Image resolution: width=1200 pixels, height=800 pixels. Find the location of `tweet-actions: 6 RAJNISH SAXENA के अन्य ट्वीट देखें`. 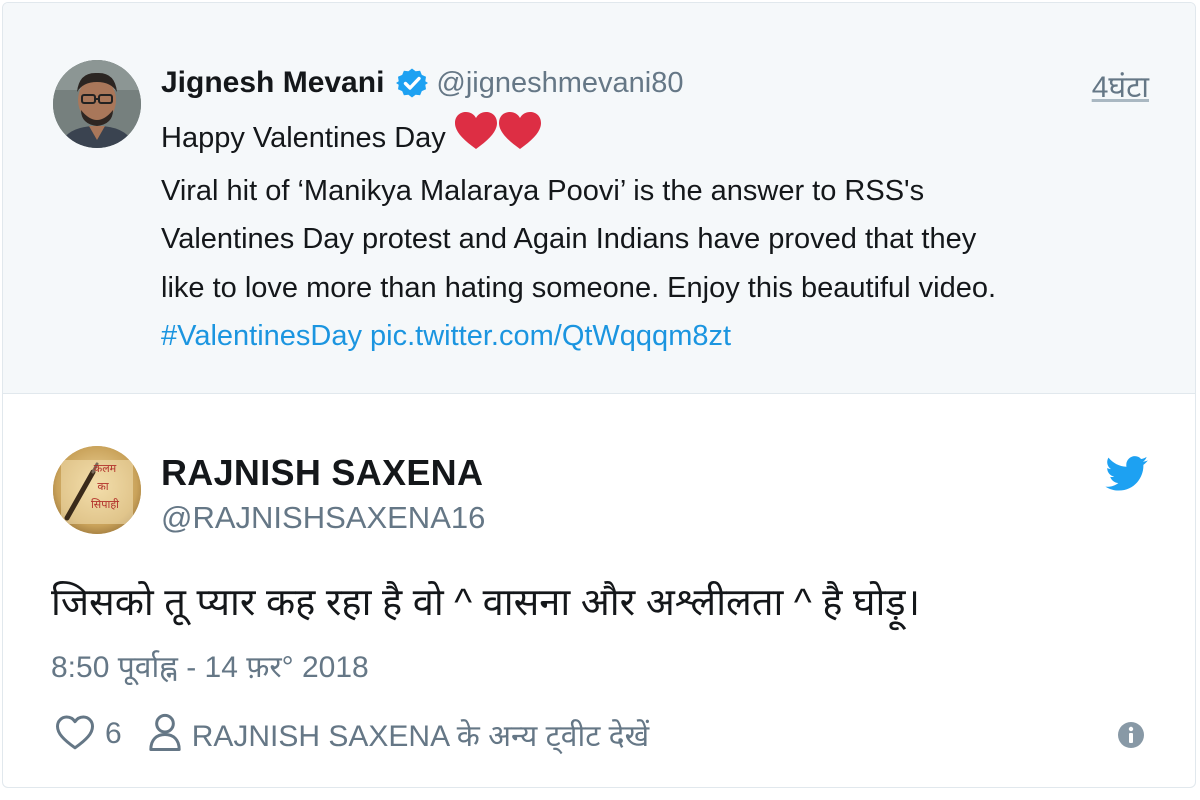

tweet-actions: 6 RAJNISH SAXENA के अन्य ट्वीट देखें is located at coordinates (352, 734).